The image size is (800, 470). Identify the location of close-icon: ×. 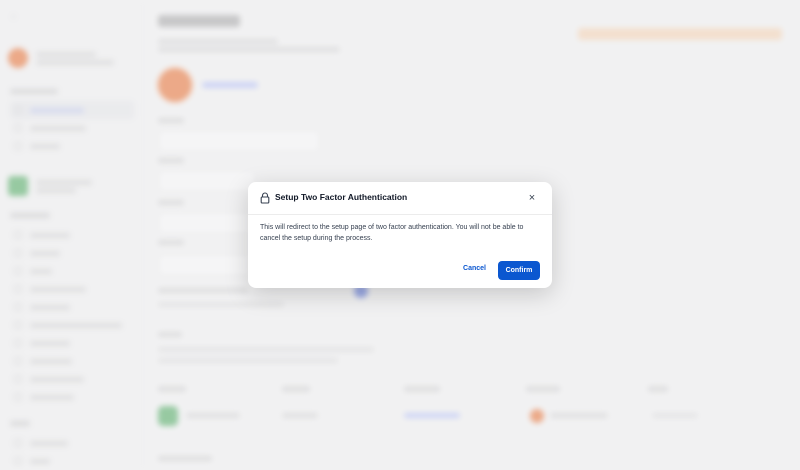
(532, 198).